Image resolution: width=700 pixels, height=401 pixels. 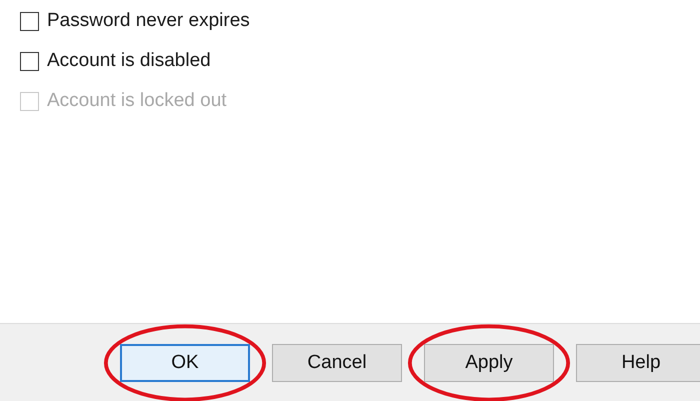 What do you see at coordinates (638, 363) in the screenshot?
I see `dialog-button: Help` at bounding box center [638, 363].